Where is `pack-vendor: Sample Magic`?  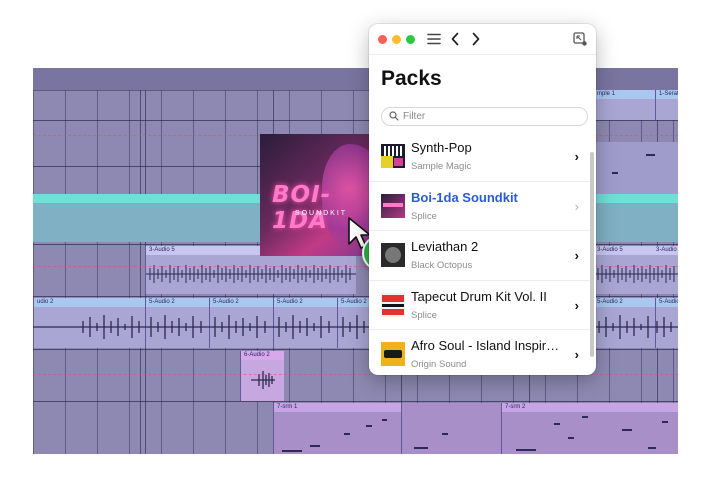 pack-vendor: Sample Magic is located at coordinates (441, 166).